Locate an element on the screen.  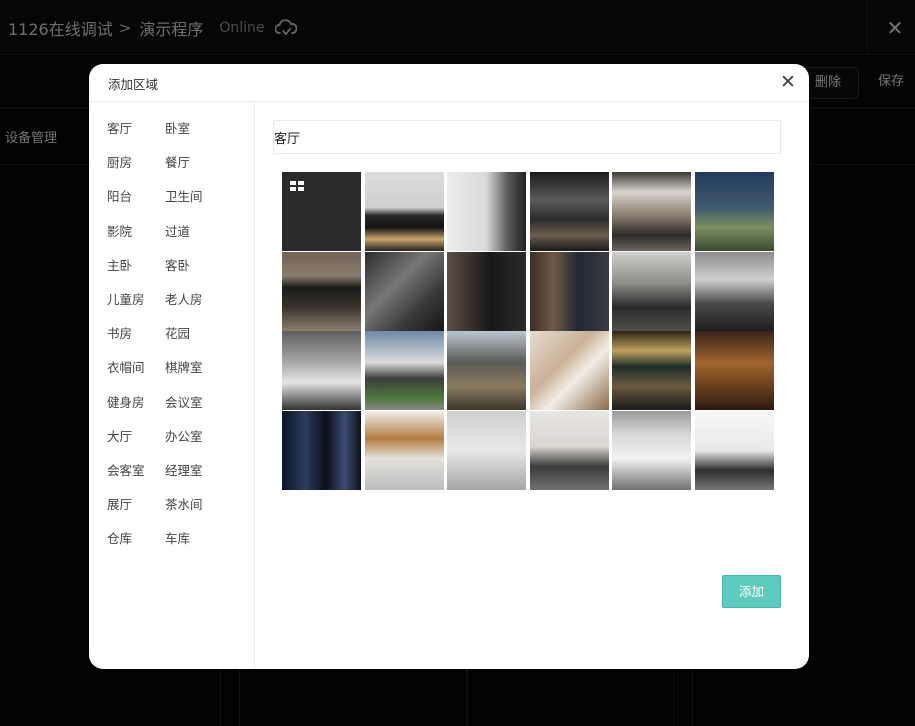
room-type-item: 健身房 is located at coordinates (136, 403).